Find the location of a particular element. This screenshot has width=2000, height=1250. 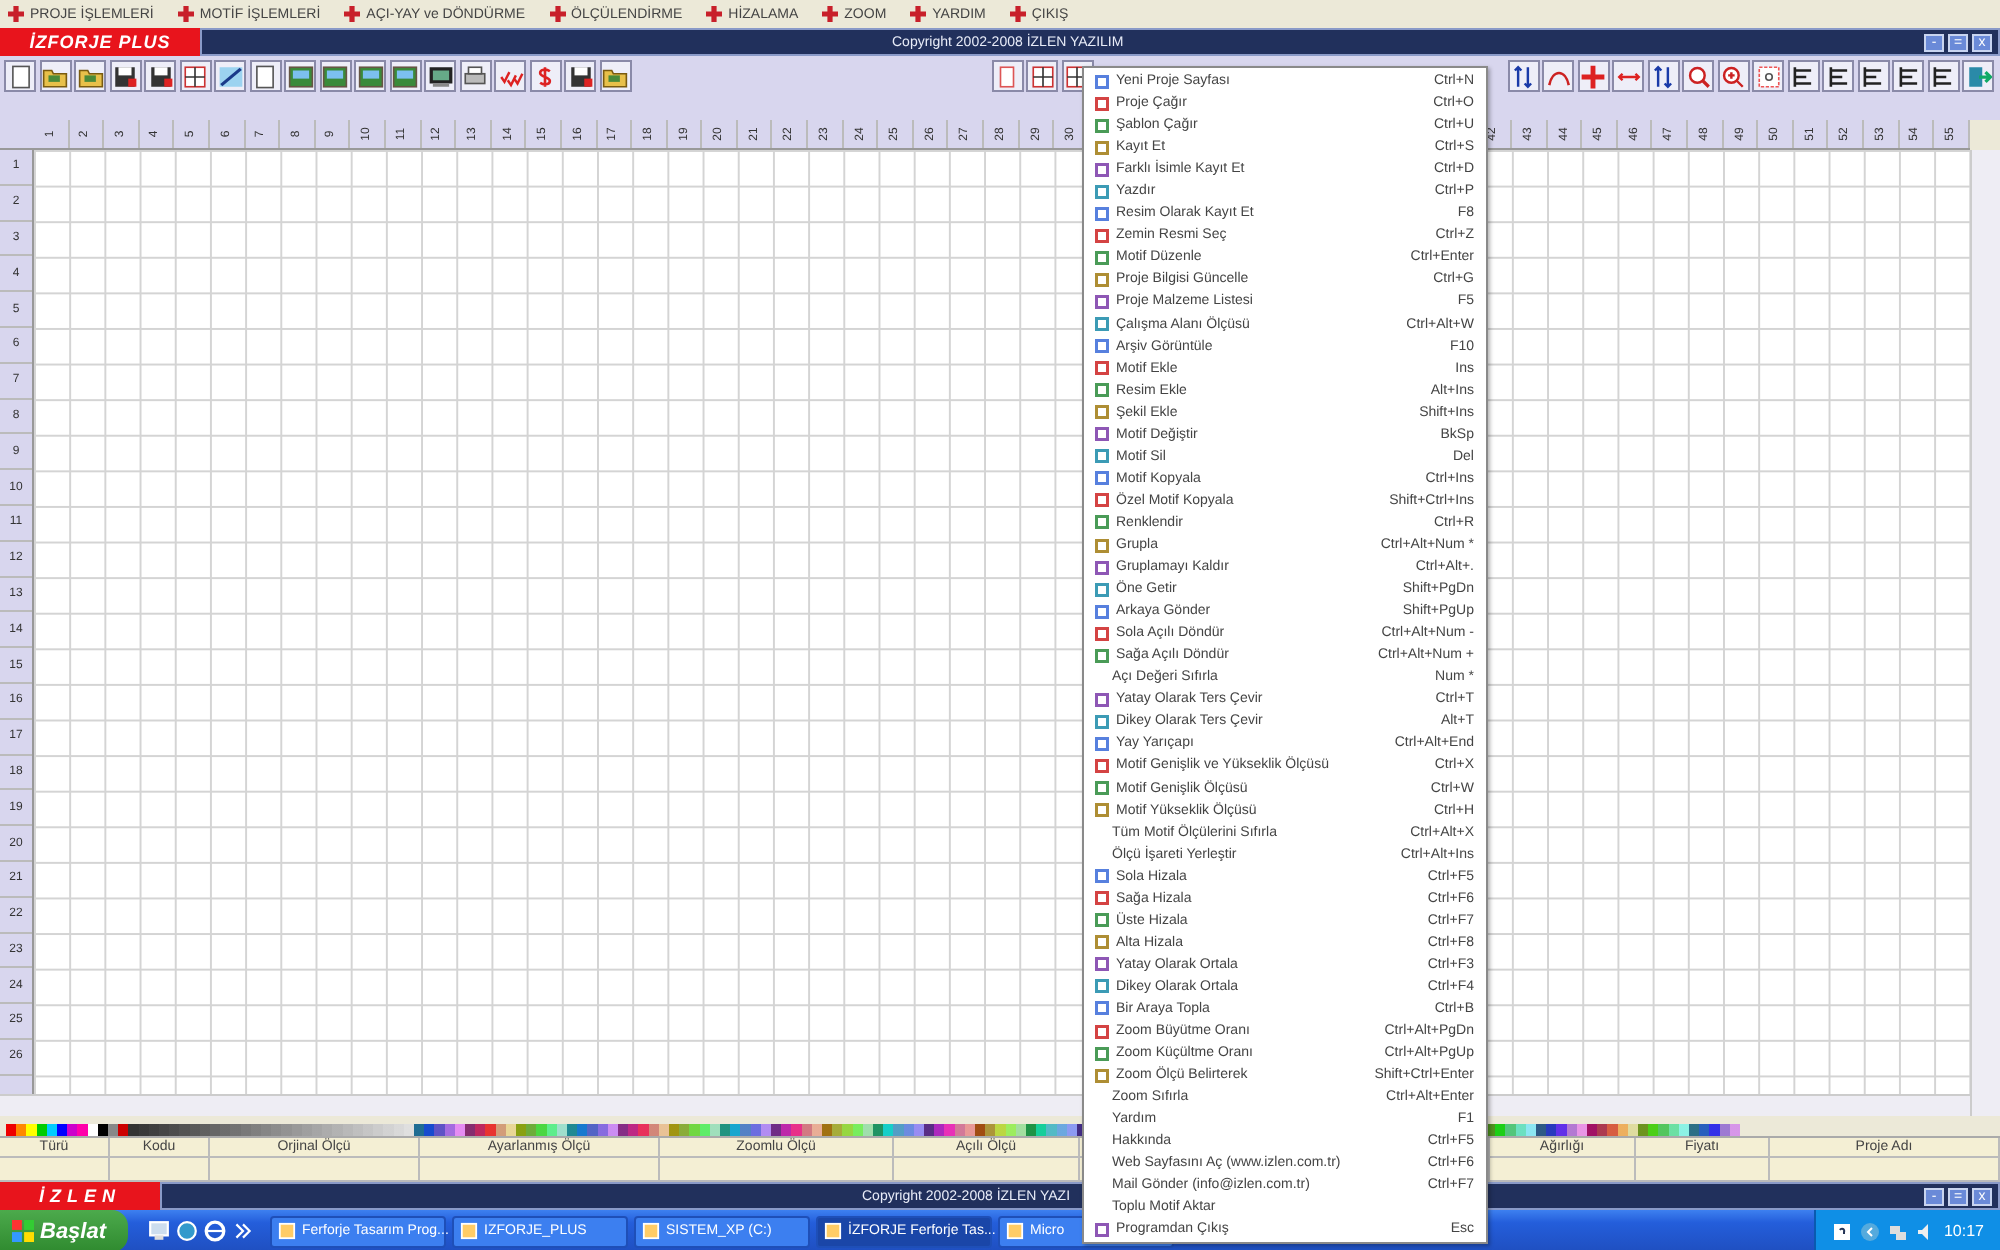

company-logo: İZLEN is located at coordinates (80, 1196).